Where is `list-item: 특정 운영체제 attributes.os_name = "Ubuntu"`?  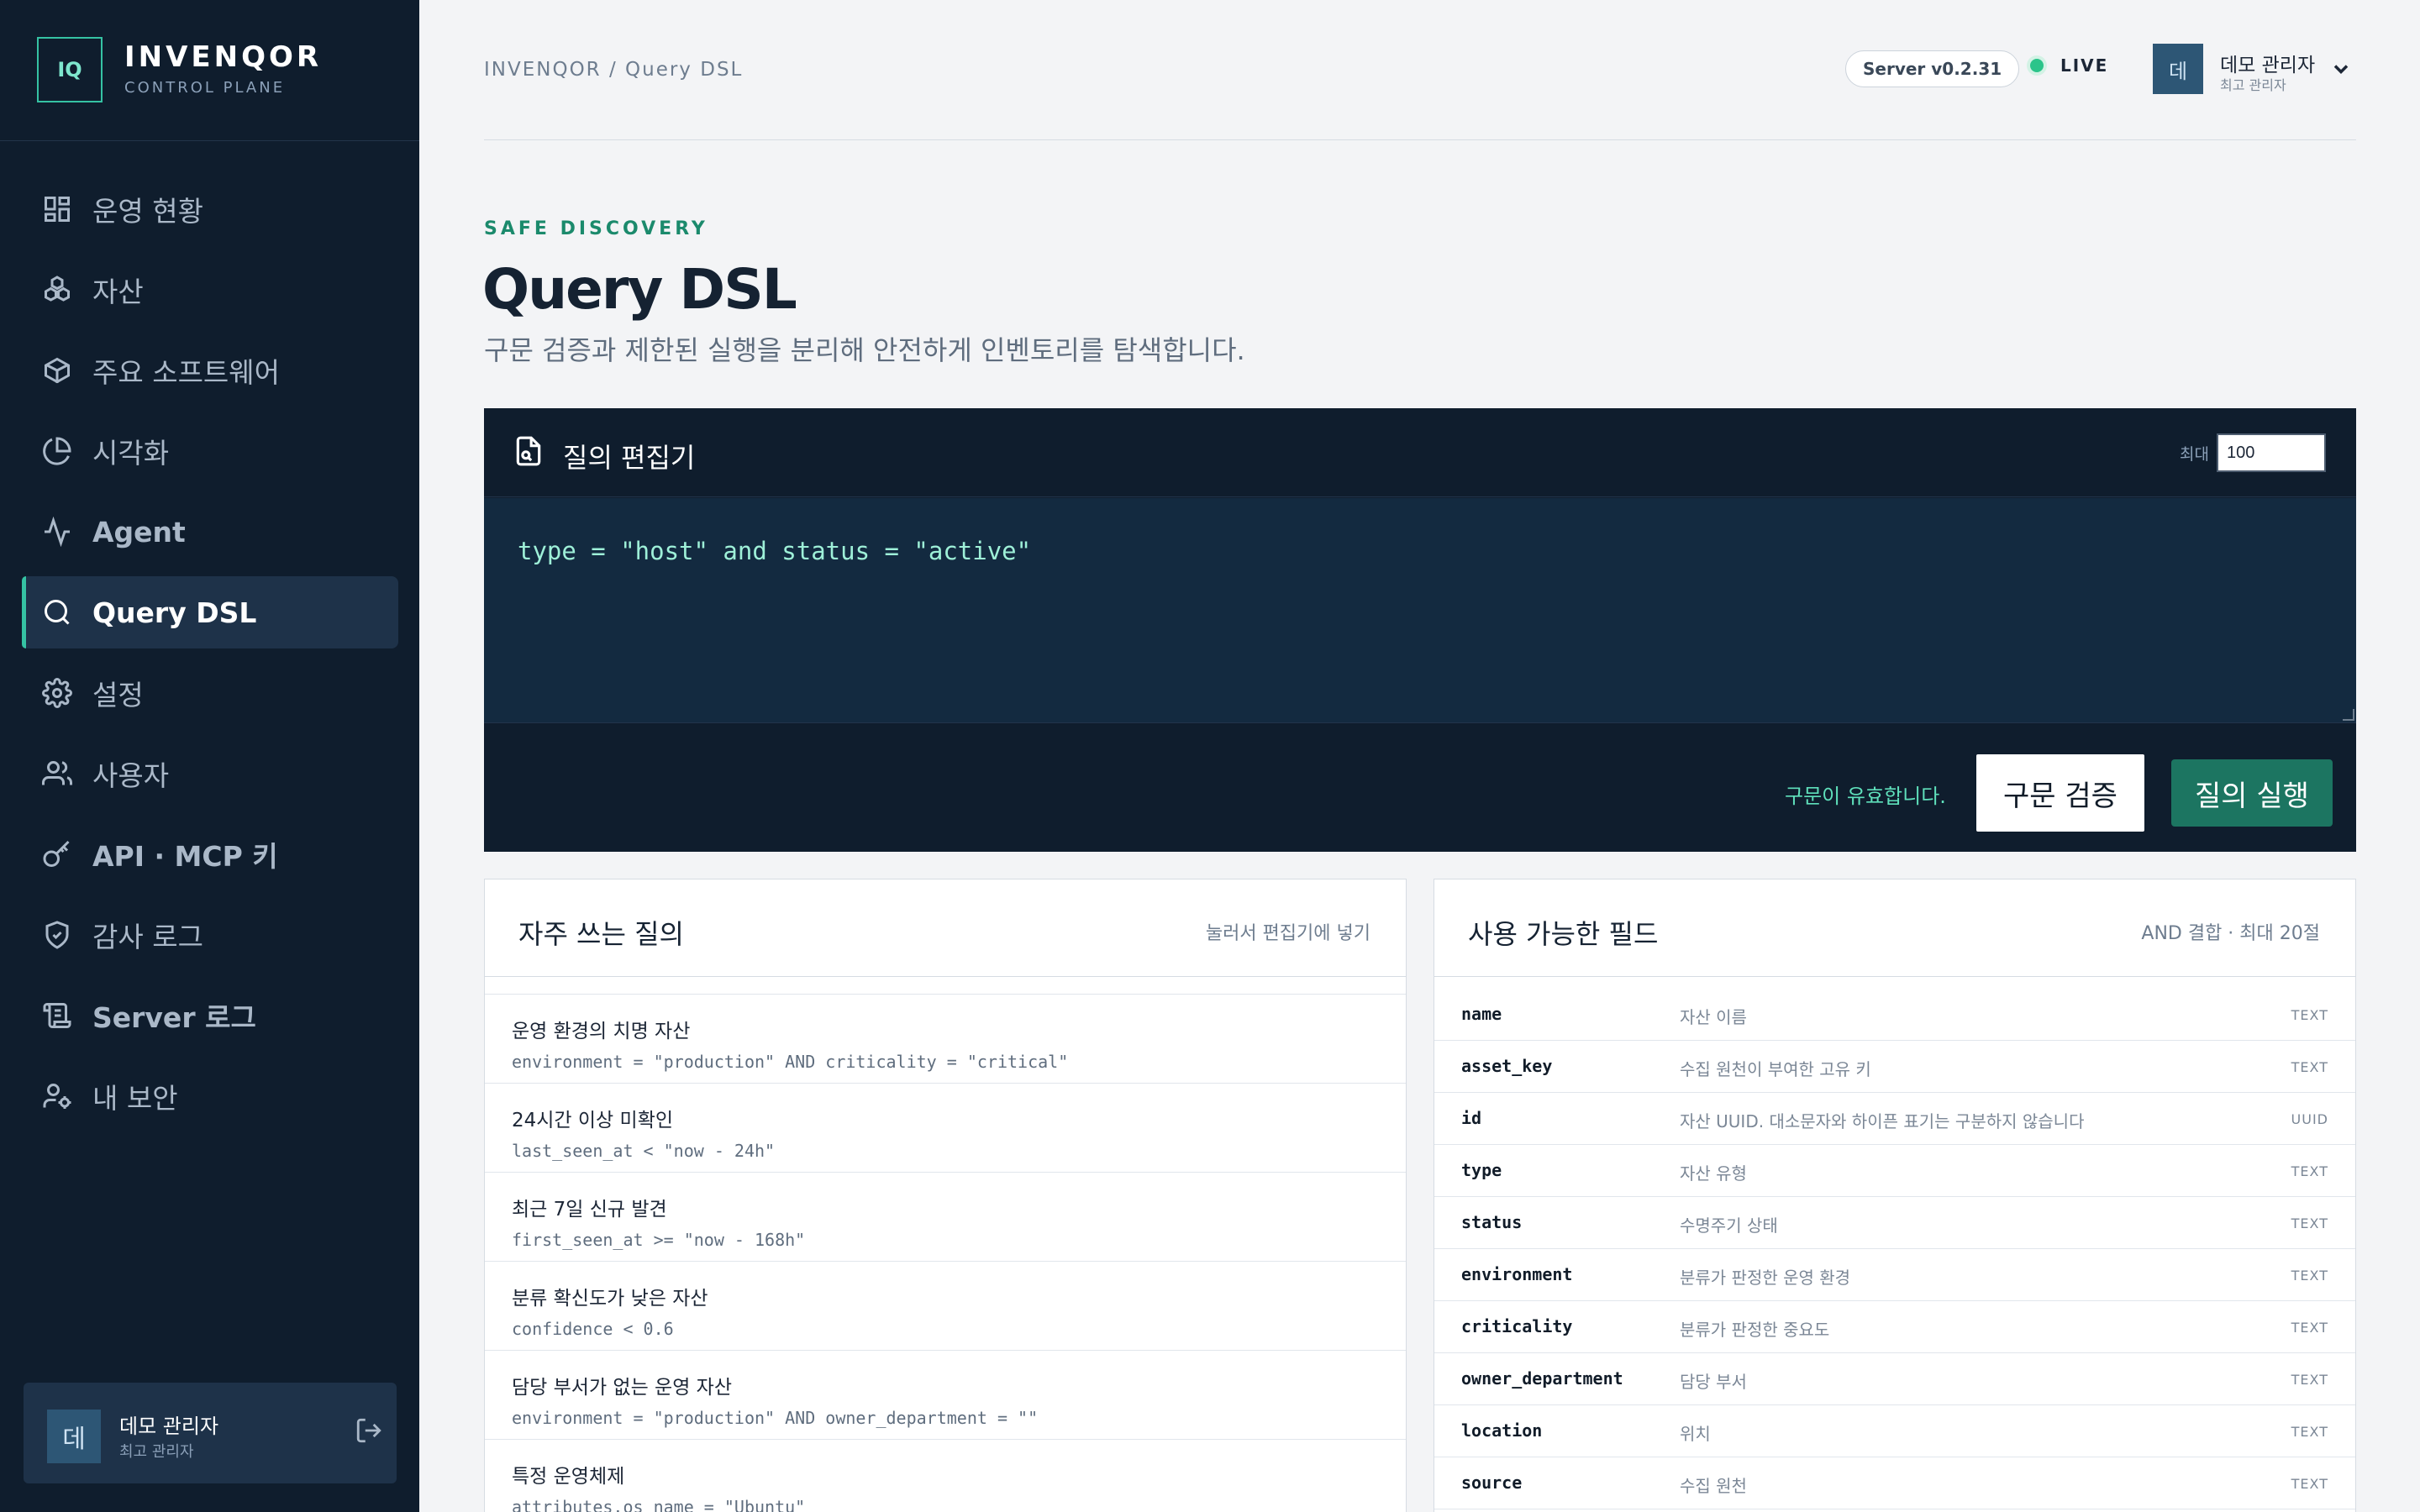
list-item: 특정 운영체제 attributes.os_name = "Ubuntu" is located at coordinates (945, 1475).